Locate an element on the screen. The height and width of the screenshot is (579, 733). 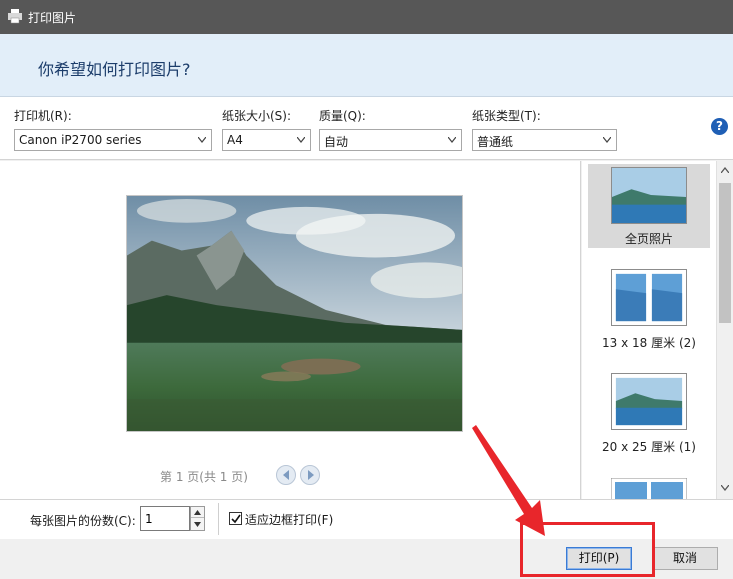
arrow-left-icon is located at coordinates (286, 475).